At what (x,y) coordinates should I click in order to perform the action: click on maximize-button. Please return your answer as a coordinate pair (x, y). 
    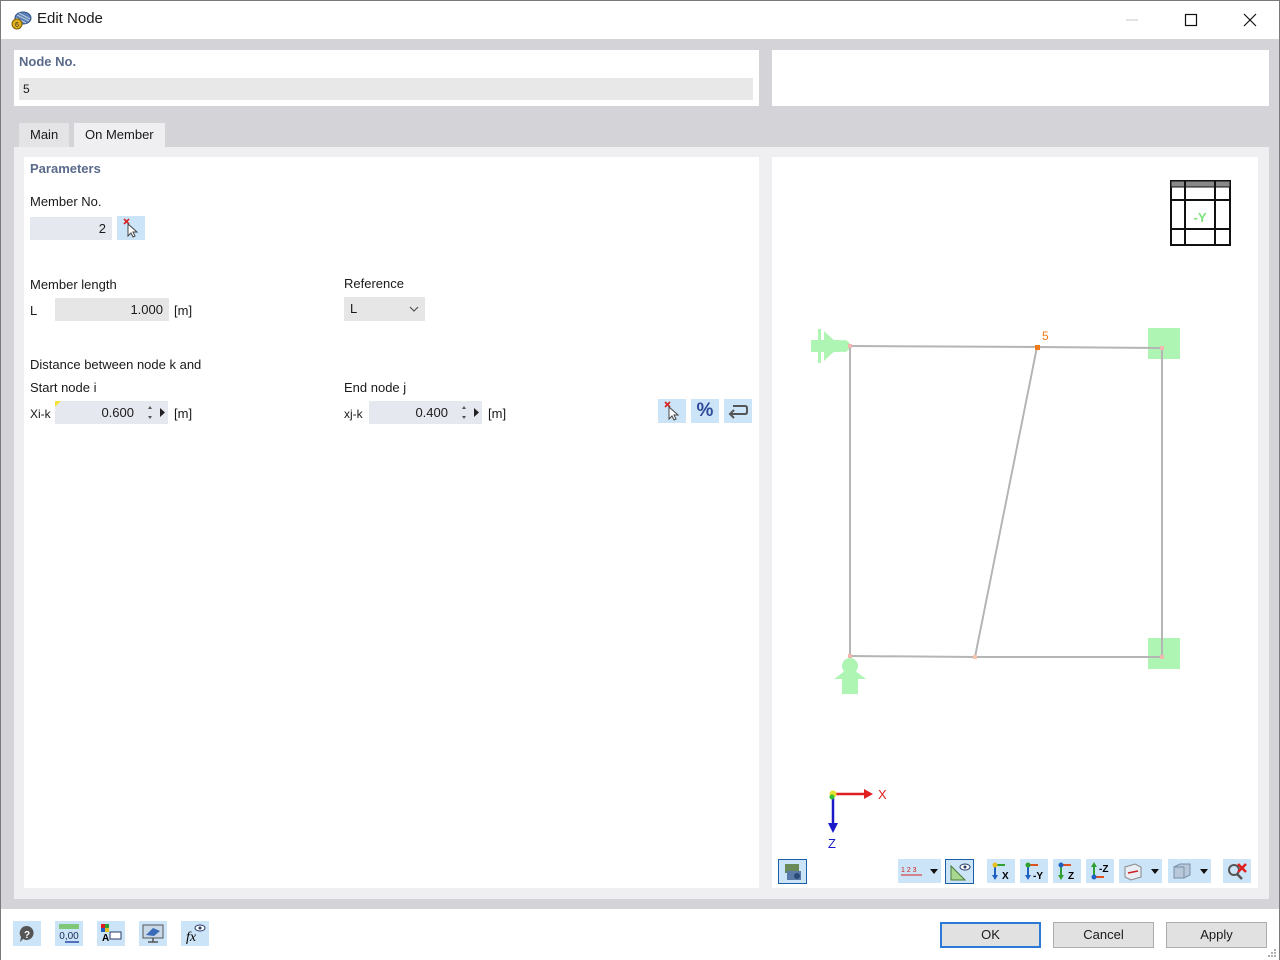
    Looking at the image, I should click on (1191, 20).